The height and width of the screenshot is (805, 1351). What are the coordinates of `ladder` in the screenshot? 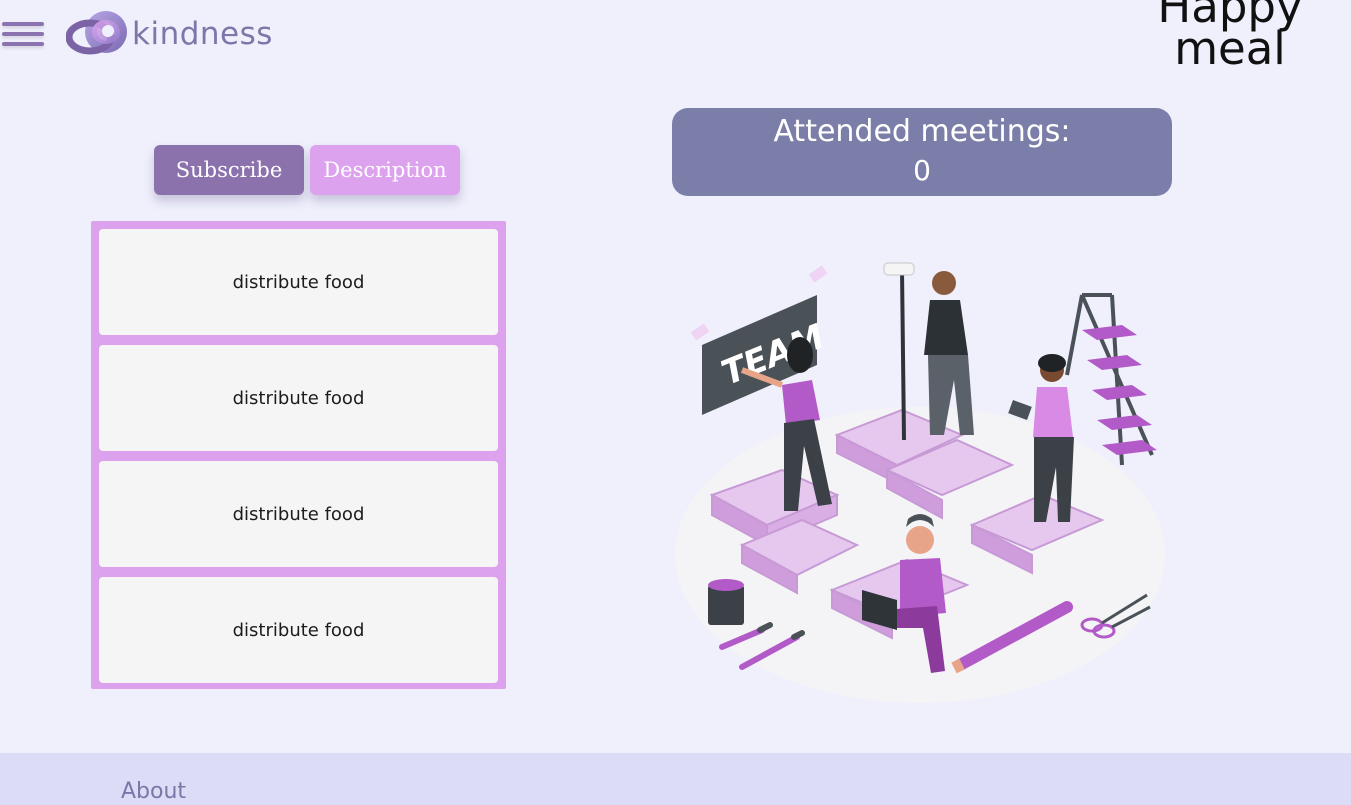 It's located at (1109, 379).